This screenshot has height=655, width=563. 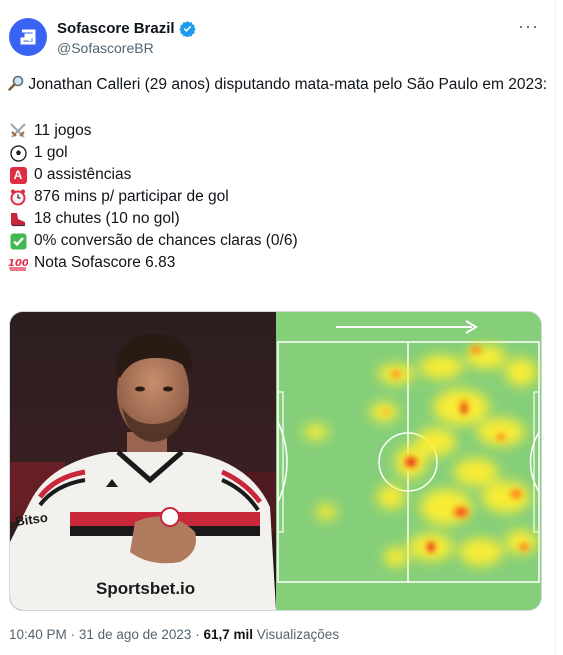 I want to click on stat-line: A 0 assistências, so click(x=278, y=175).